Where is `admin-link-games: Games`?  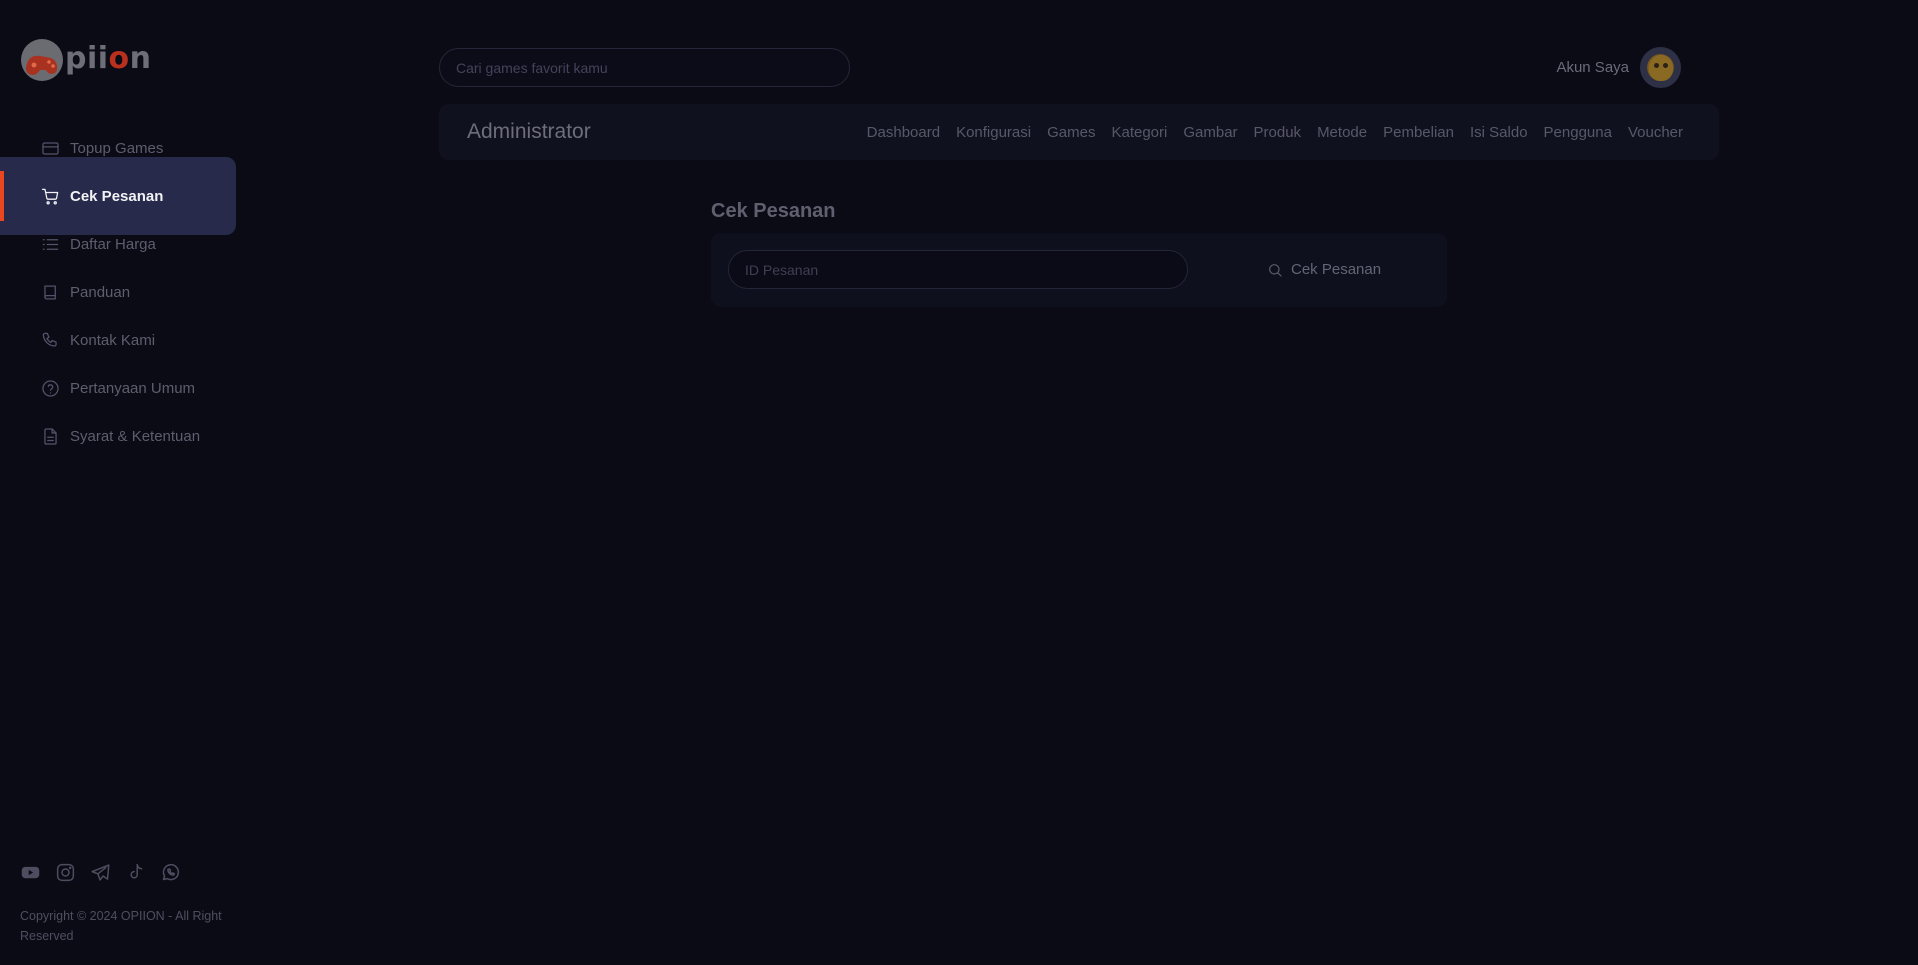 admin-link-games: Games is located at coordinates (1071, 132).